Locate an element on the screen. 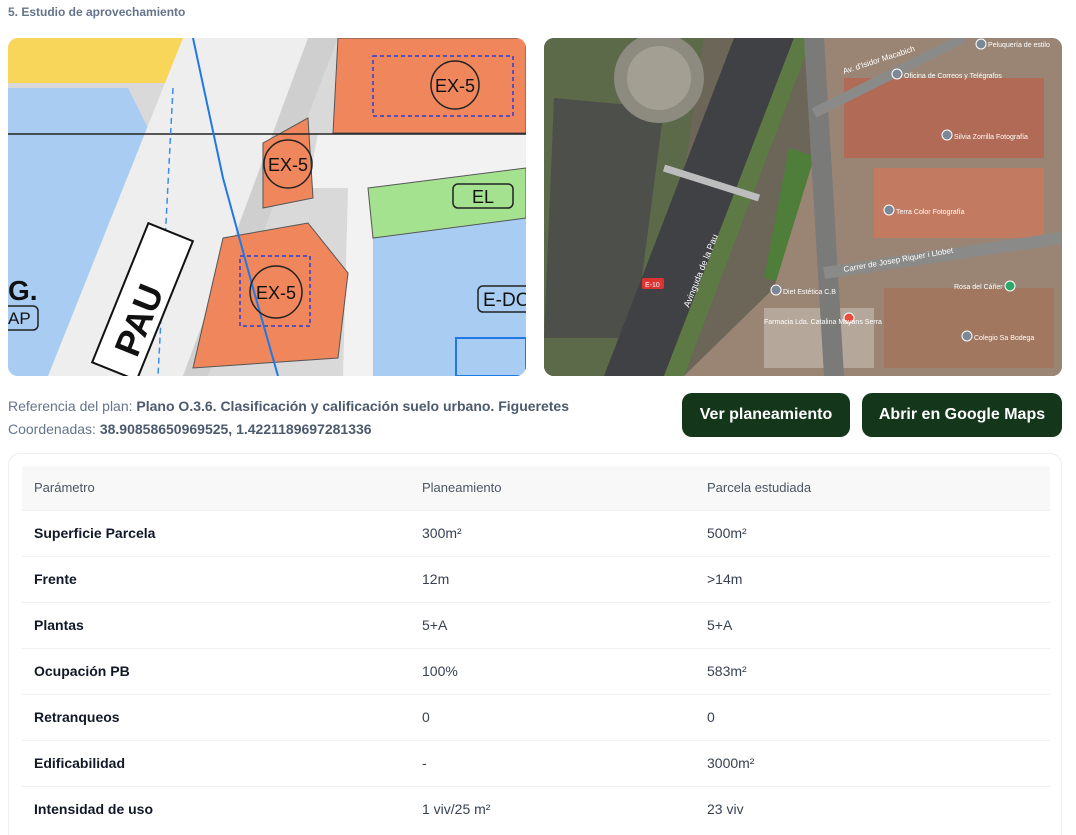  plan-label-ex5-a: EX-5 is located at coordinates (455, 86).